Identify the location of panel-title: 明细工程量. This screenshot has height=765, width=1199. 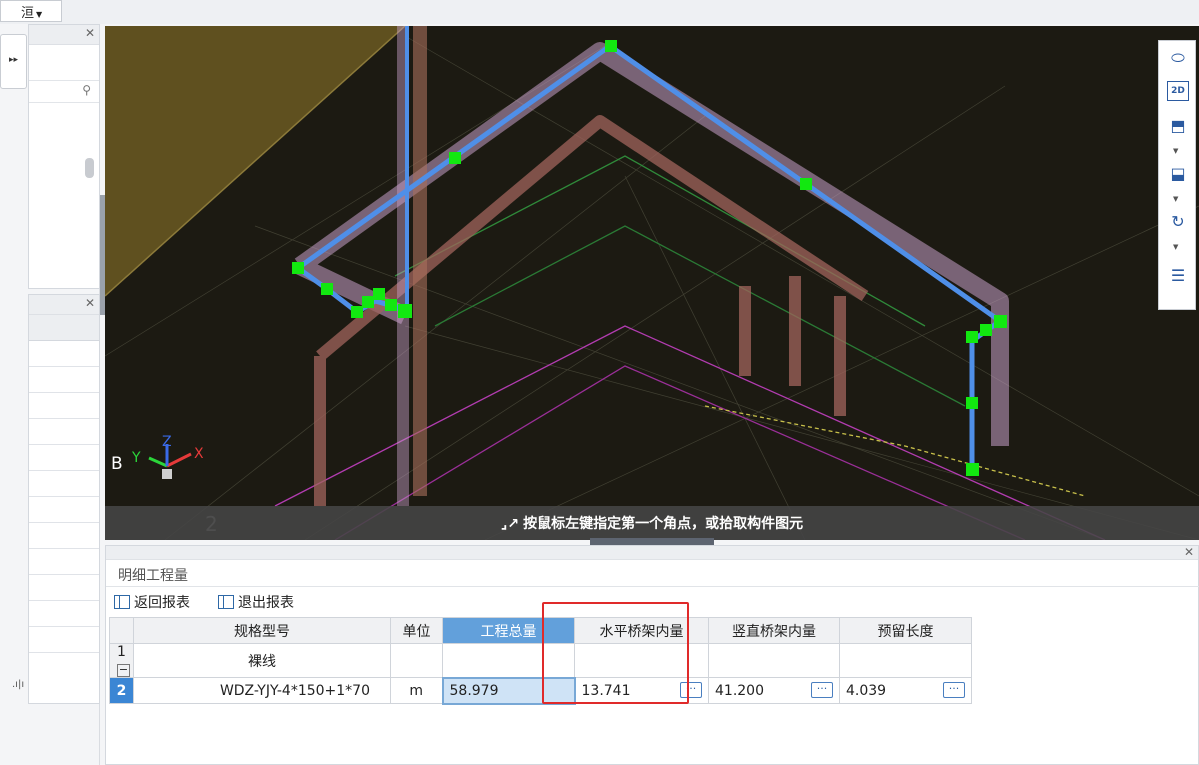
(153, 576).